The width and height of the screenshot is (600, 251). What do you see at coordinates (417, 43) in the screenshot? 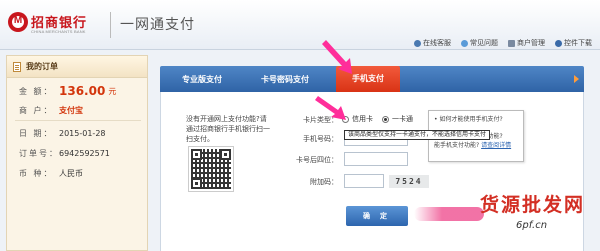
I see `headset-icon` at bounding box center [417, 43].